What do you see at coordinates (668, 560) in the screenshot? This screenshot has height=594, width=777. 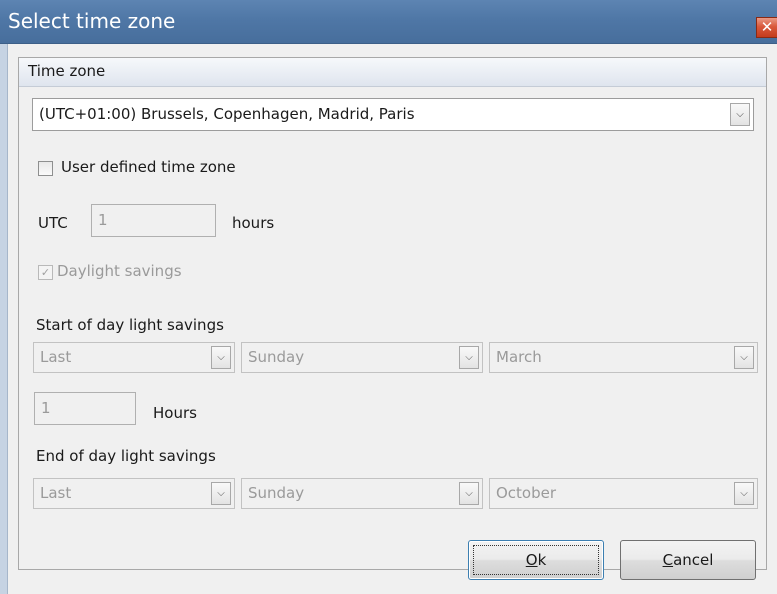 I see `cancel-mnemonic: C` at bounding box center [668, 560].